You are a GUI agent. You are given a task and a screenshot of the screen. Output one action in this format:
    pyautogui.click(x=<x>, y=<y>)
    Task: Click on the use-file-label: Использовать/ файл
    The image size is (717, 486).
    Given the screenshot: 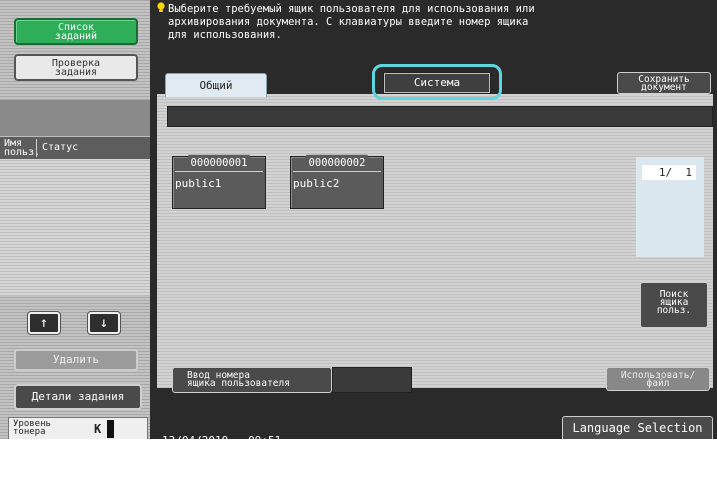 What is the action you would take?
    pyautogui.click(x=658, y=379)
    